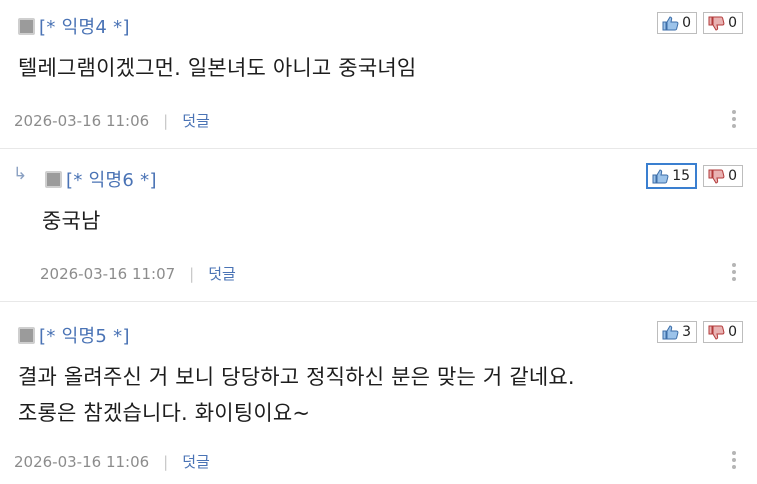 The width and height of the screenshot is (757, 484). Describe the element at coordinates (84, 26) in the screenshot. I see `author-name: [* 익명4 *]` at that location.